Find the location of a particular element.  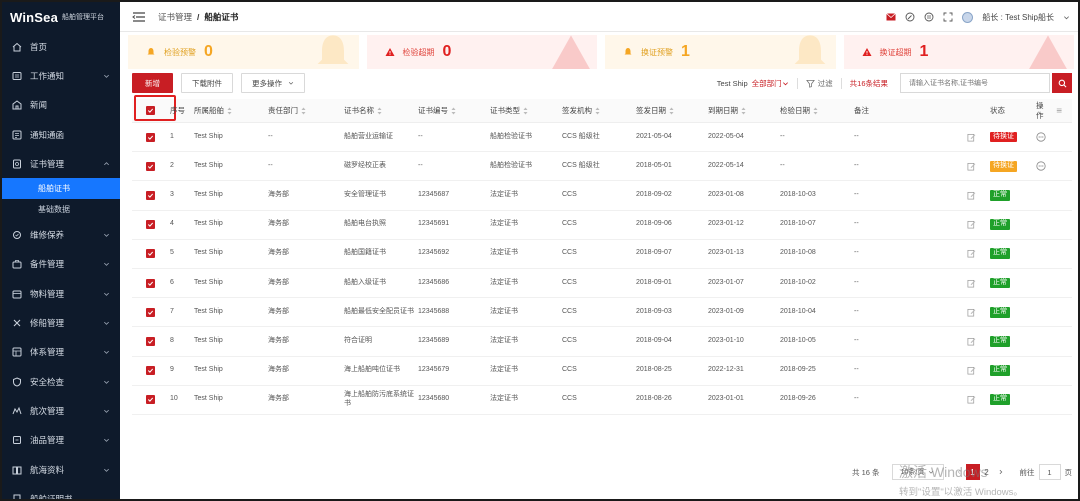

header-type: 证书类型 is located at coordinates (526, 110).